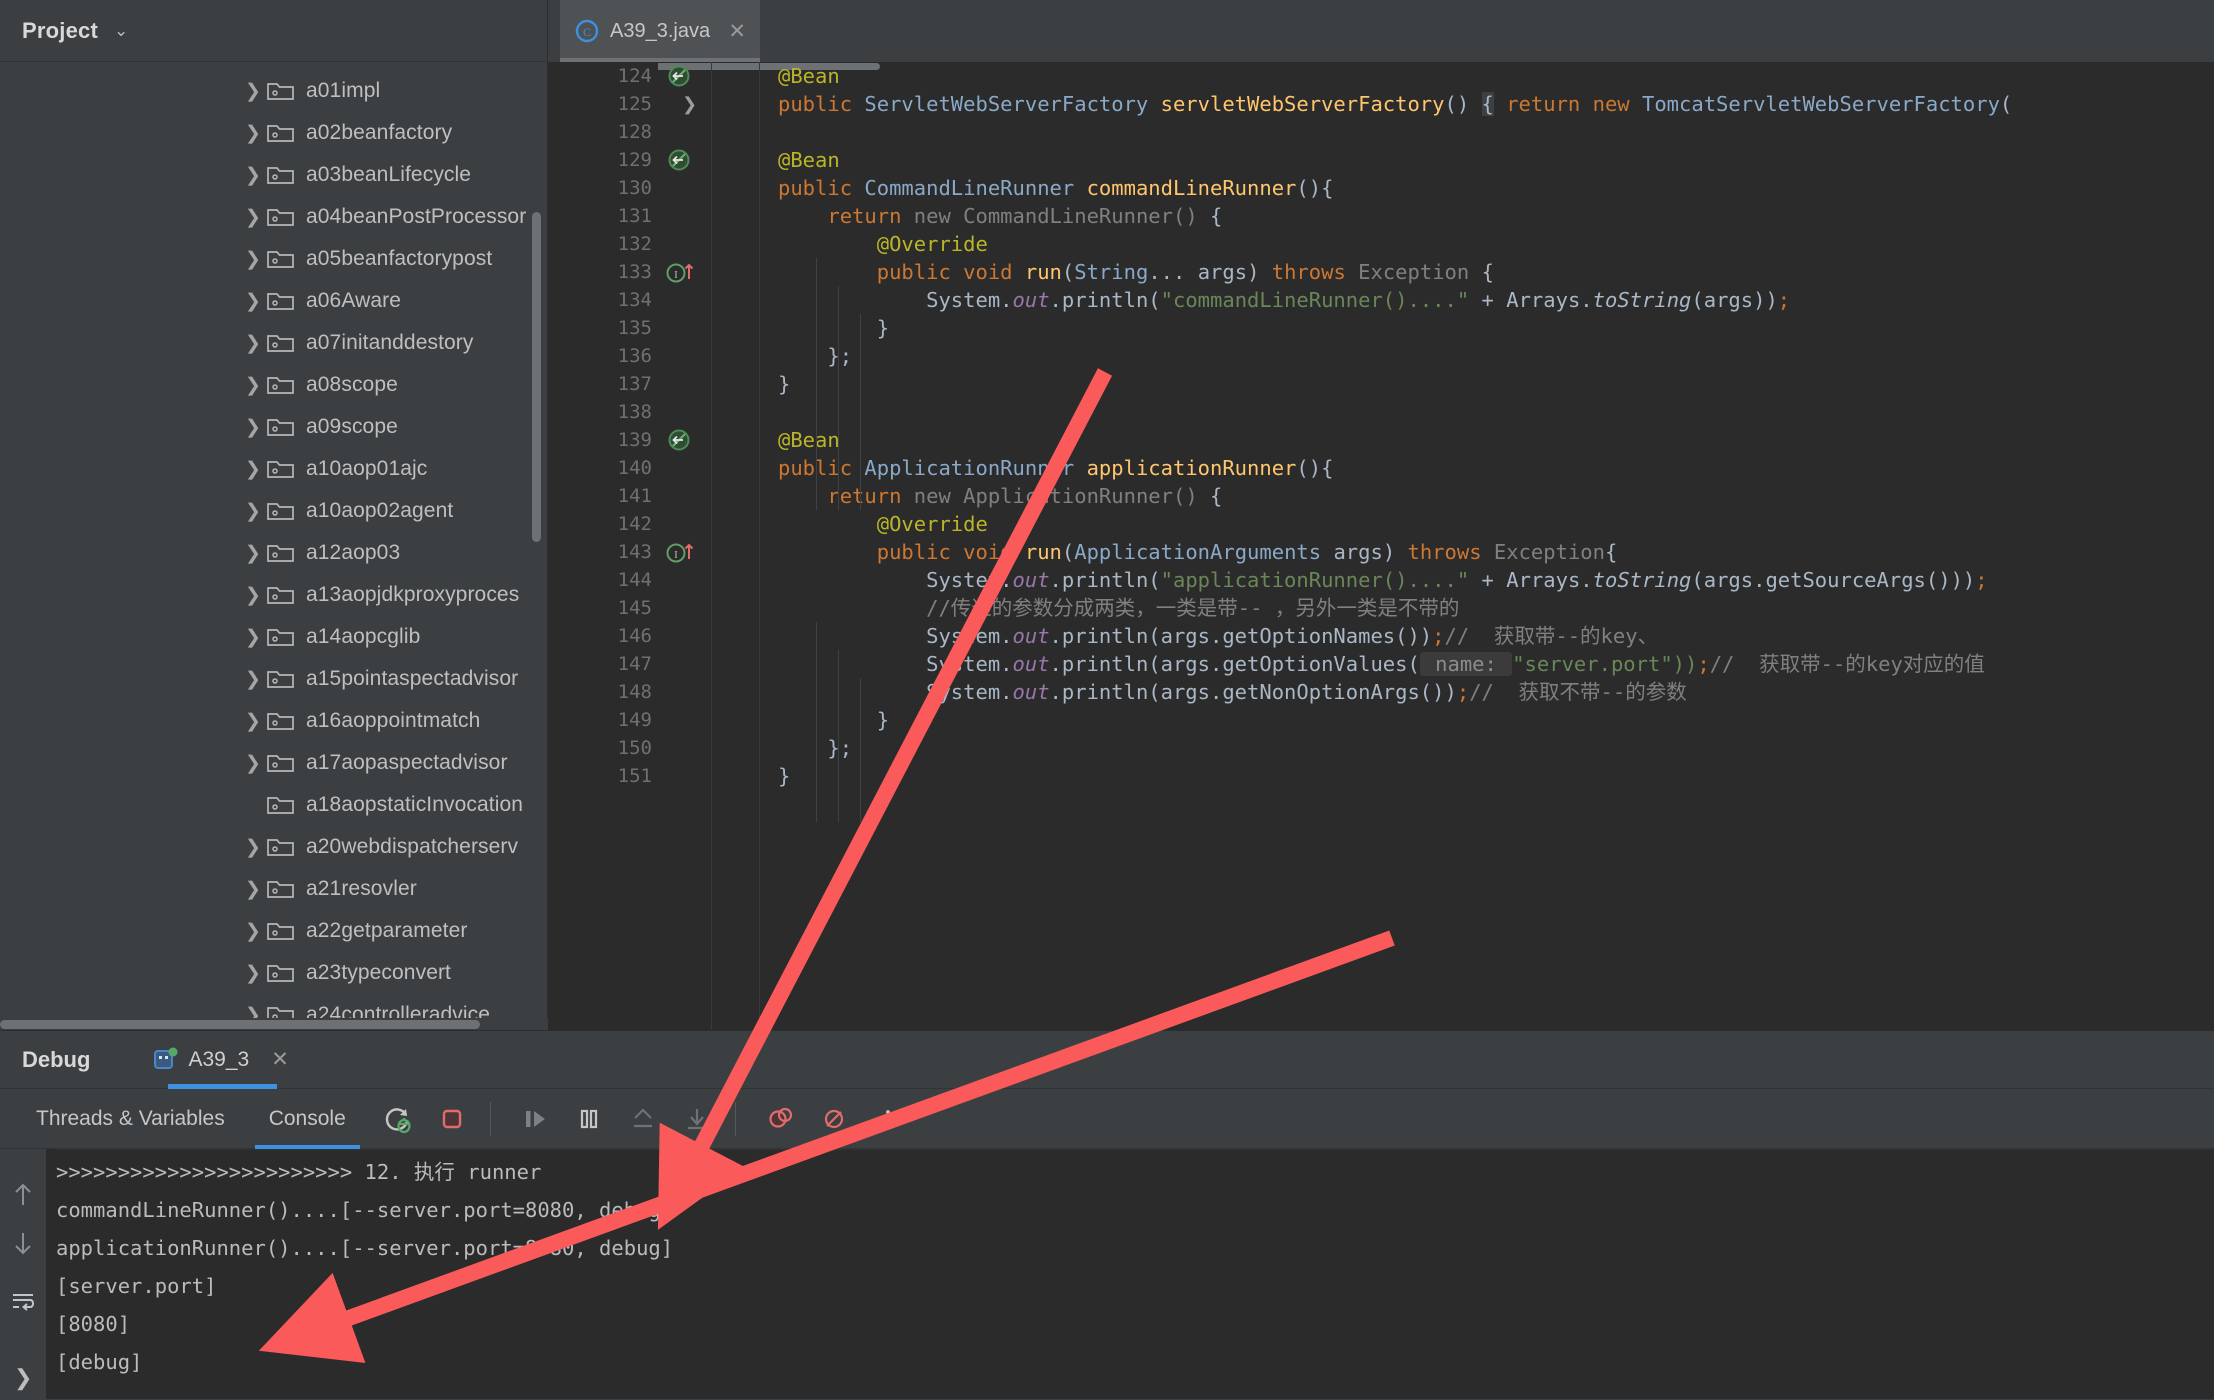  I want to click on more-options-icon, so click(888, 1119).